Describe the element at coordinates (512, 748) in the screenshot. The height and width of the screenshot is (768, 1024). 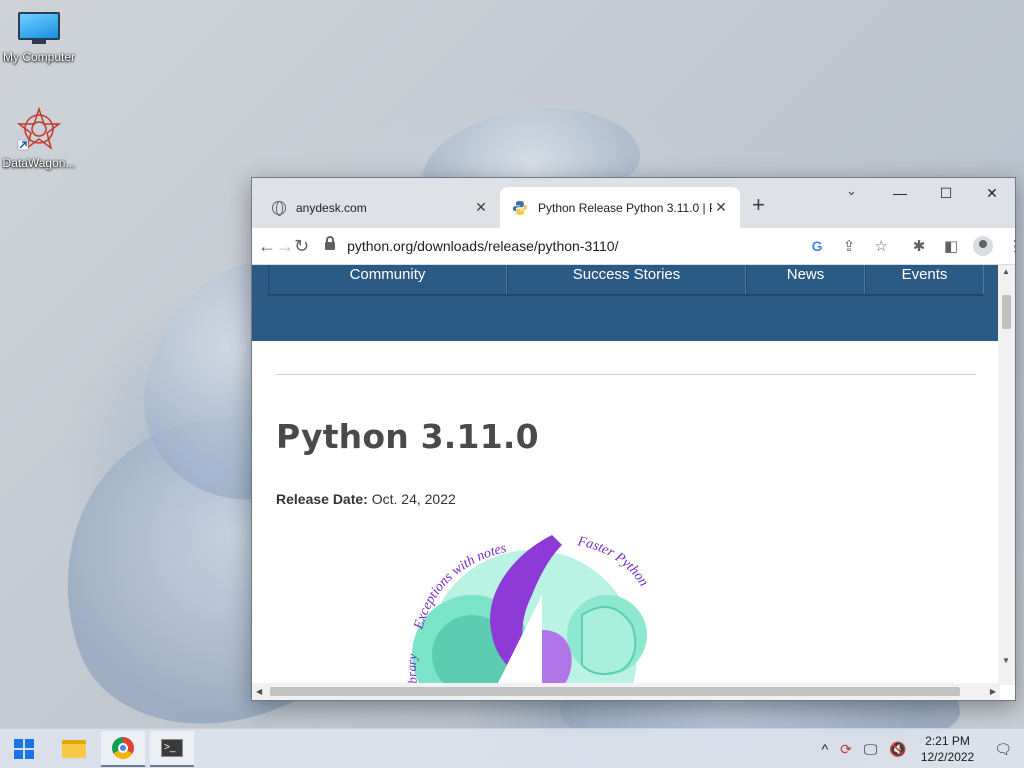
I see `taskbar: >_ ^ ⟳ 🖵 🔇 2:21 PM 12/2/2022 🗨` at that location.